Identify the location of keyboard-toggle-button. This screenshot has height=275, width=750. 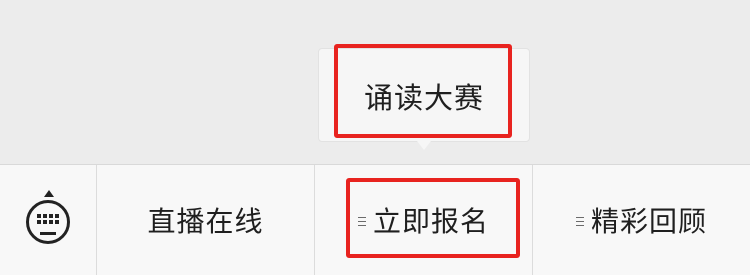
(48, 220).